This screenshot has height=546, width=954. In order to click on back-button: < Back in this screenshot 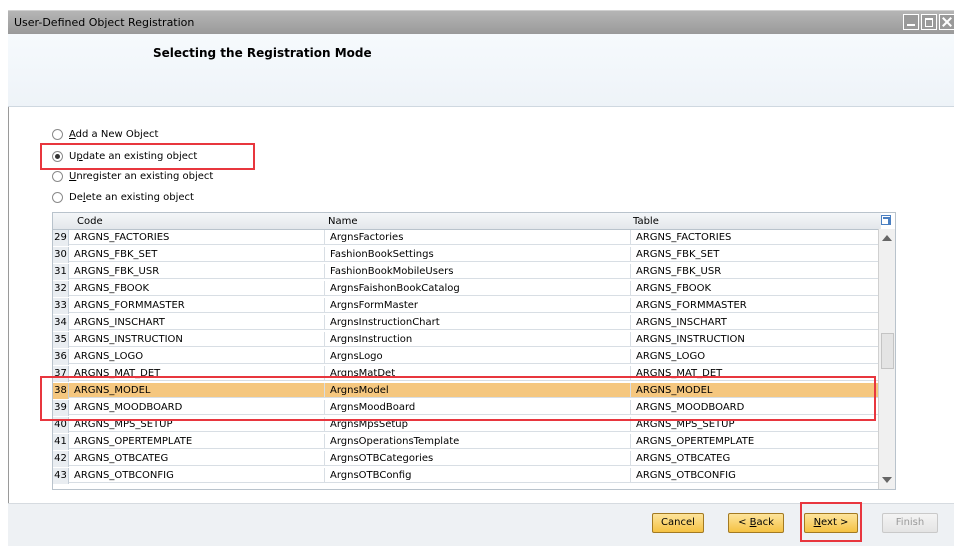, I will do `click(756, 523)`.